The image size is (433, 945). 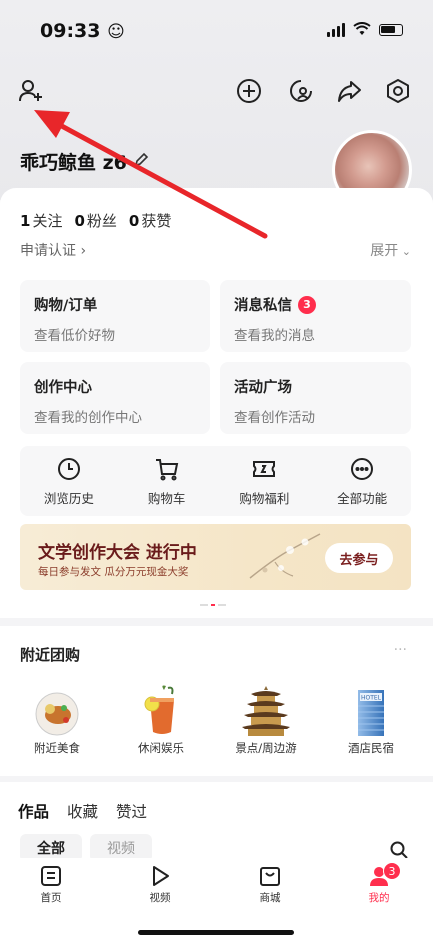 I want to click on cocktail-icon, so click(x=159, y=709).